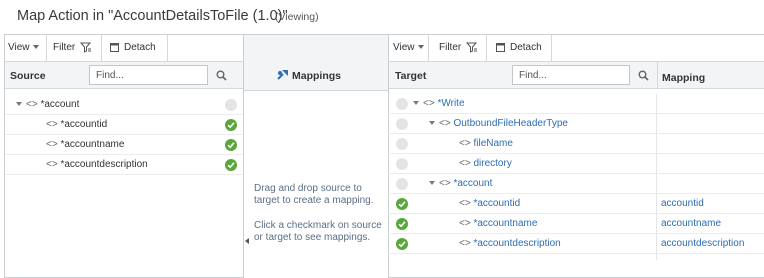  Describe the element at coordinates (657, 75) in the screenshot. I see `column-divider` at that location.